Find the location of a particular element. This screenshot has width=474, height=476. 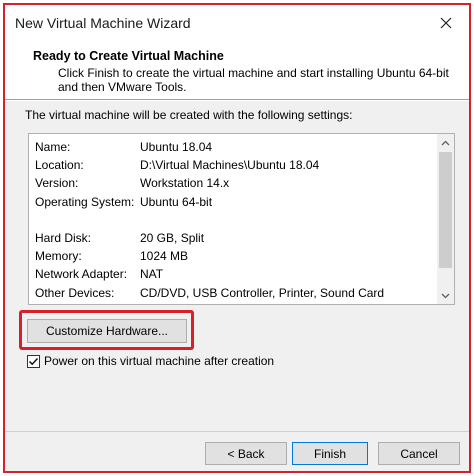

setting-key: Network Adapter: is located at coordinates (81, 274).